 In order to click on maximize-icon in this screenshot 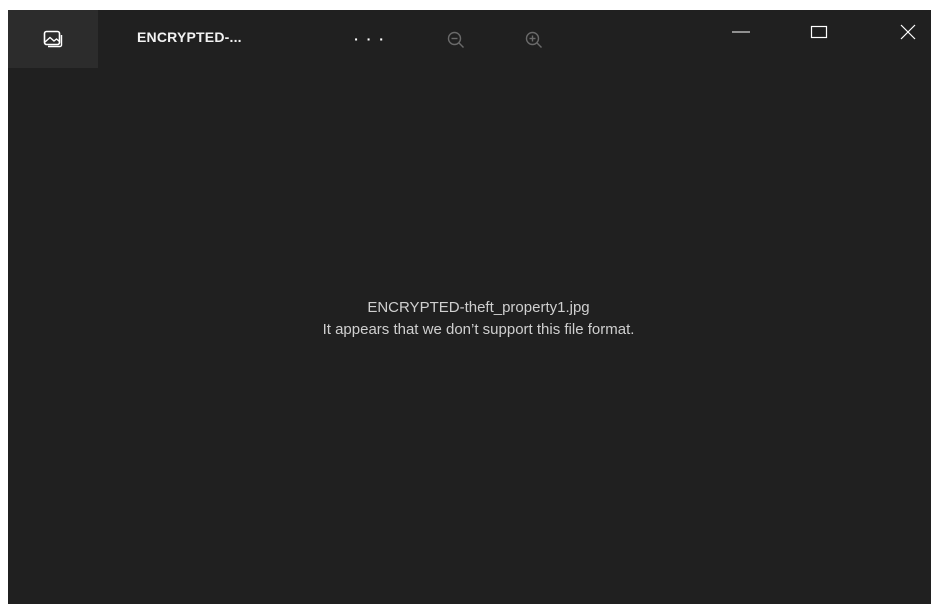, I will do `click(819, 32)`.